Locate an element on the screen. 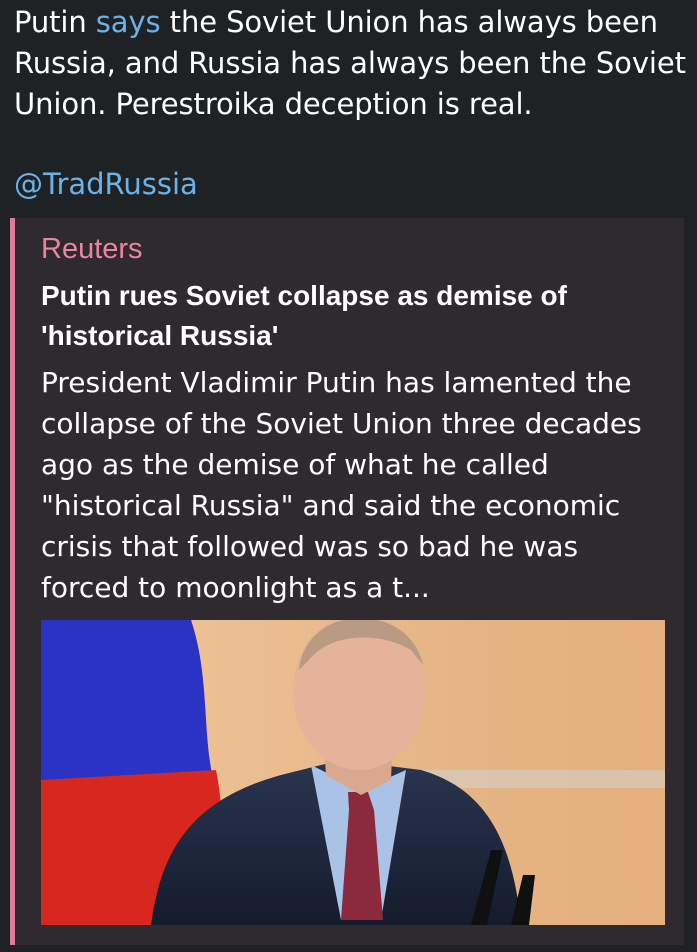 The height and width of the screenshot is (952, 697). says-link: says is located at coordinates (128, 22).